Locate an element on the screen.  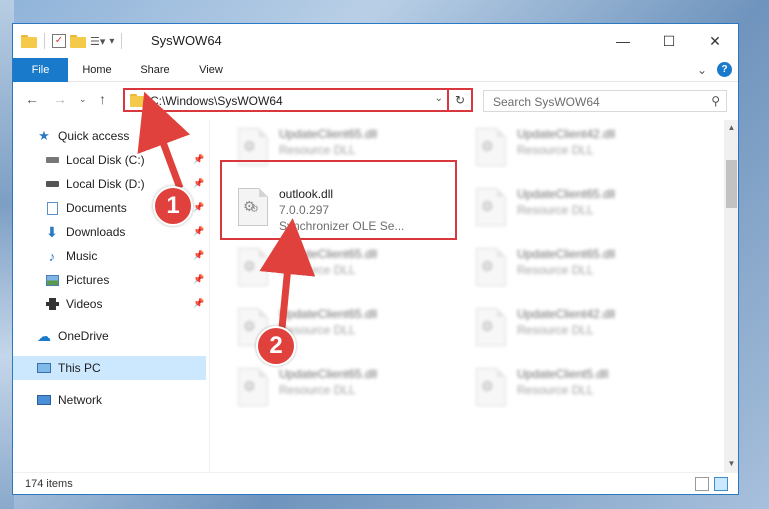
file-item: ⚙ UpdateClient5.dll Resource DLL is located at coordinates (584, 390).